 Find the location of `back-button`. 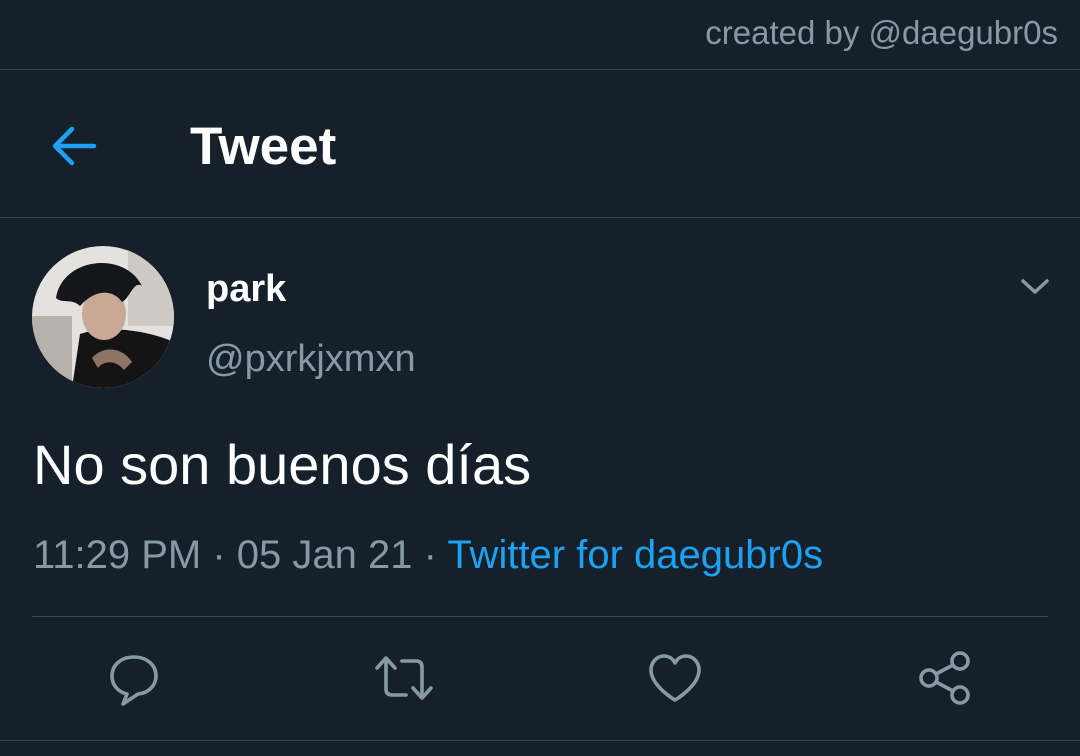

back-button is located at coordinates (74, 146).